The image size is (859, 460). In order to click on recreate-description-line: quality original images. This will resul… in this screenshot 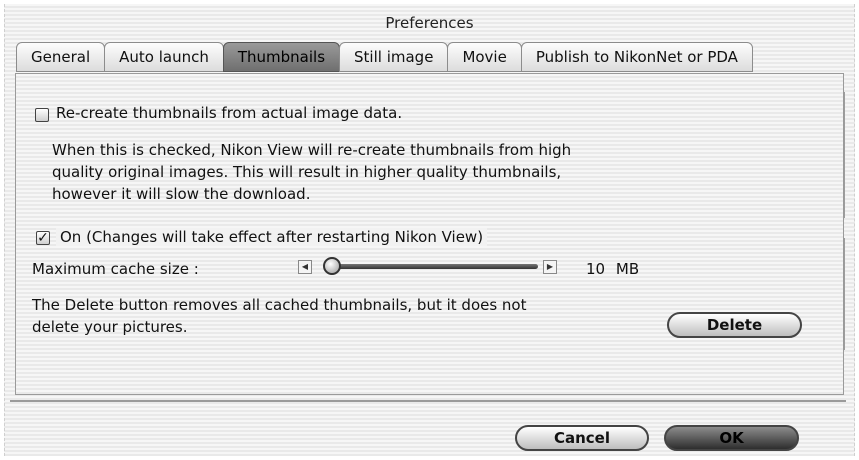, I will do `click(307, 172)`.